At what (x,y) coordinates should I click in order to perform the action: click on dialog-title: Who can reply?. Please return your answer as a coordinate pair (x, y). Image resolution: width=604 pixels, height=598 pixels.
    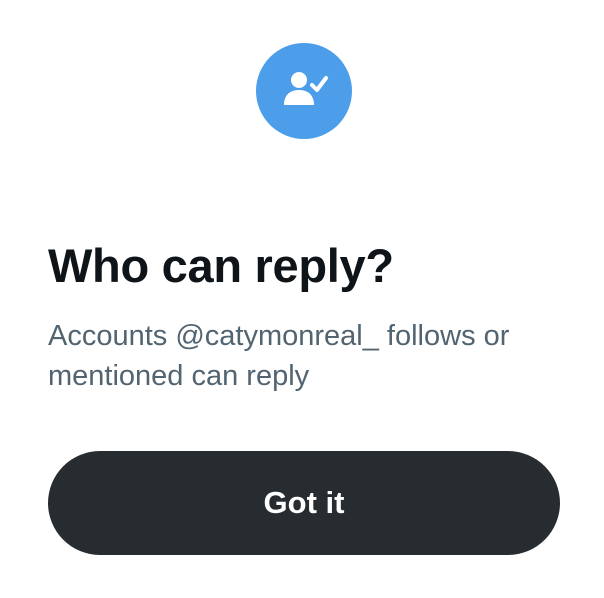
    Looking at the image, I should click on (221, 265).